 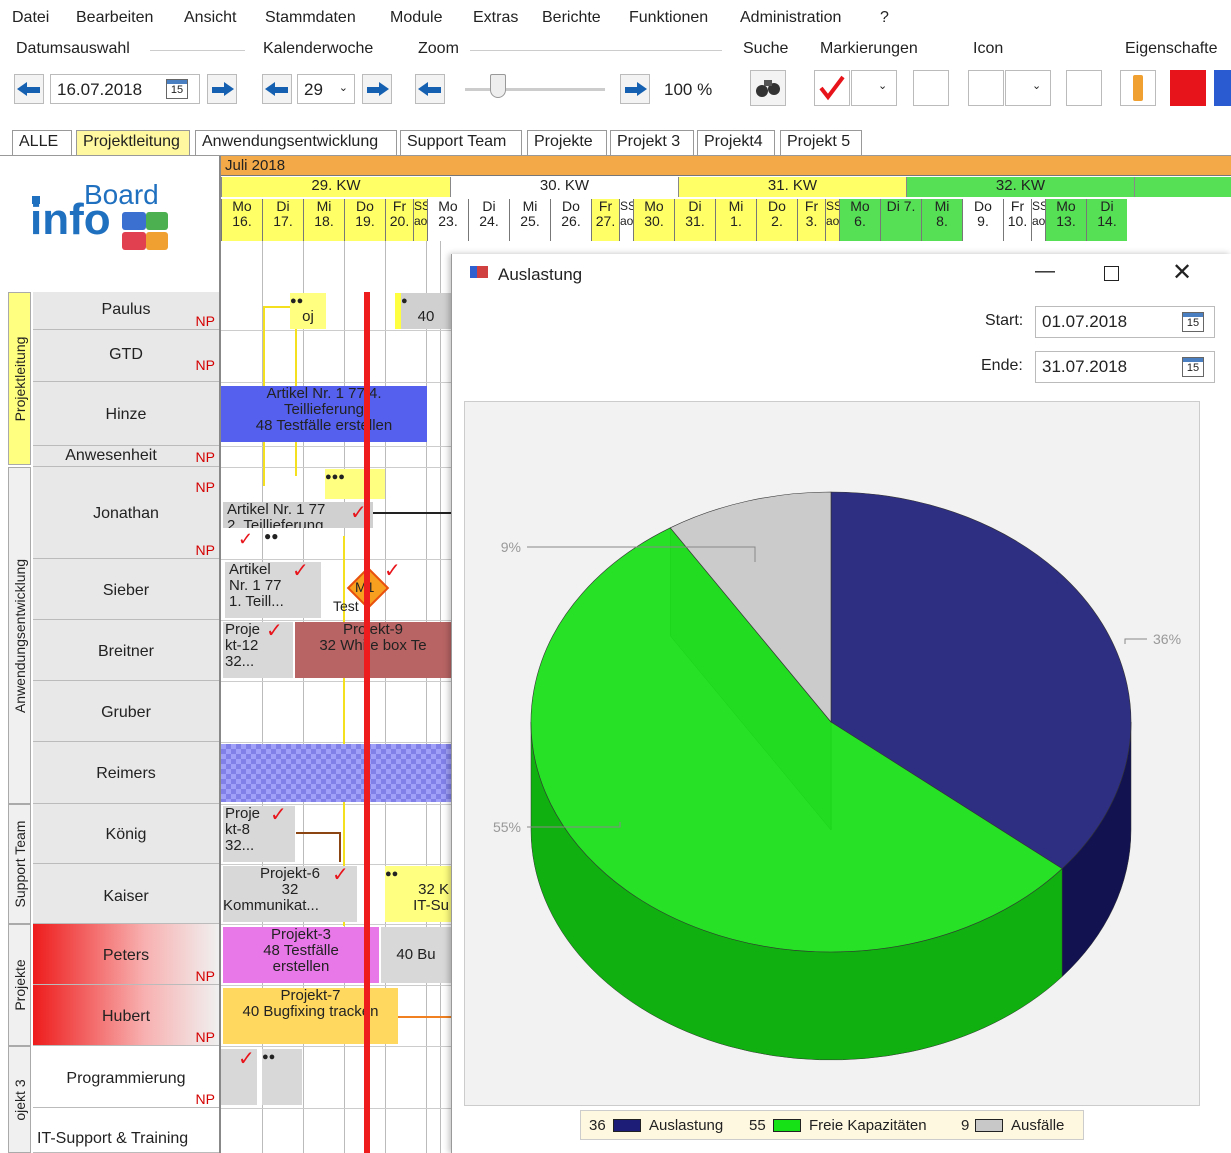 What do you see at coordinates (736, 142) in the screenshot?
I see `tab-projekt4: Projekt4` at bounding box center [736, 142].